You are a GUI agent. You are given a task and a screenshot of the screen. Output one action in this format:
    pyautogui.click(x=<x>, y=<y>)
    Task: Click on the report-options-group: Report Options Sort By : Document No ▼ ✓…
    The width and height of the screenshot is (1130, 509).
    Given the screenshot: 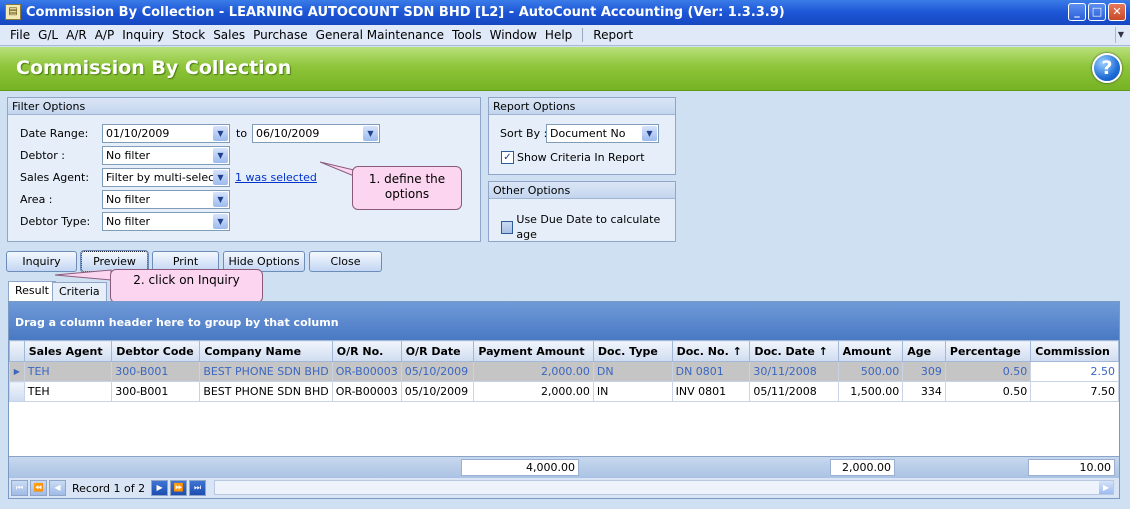 What is the action you would take?
    pyautogui.click(x=582, y=136)
    